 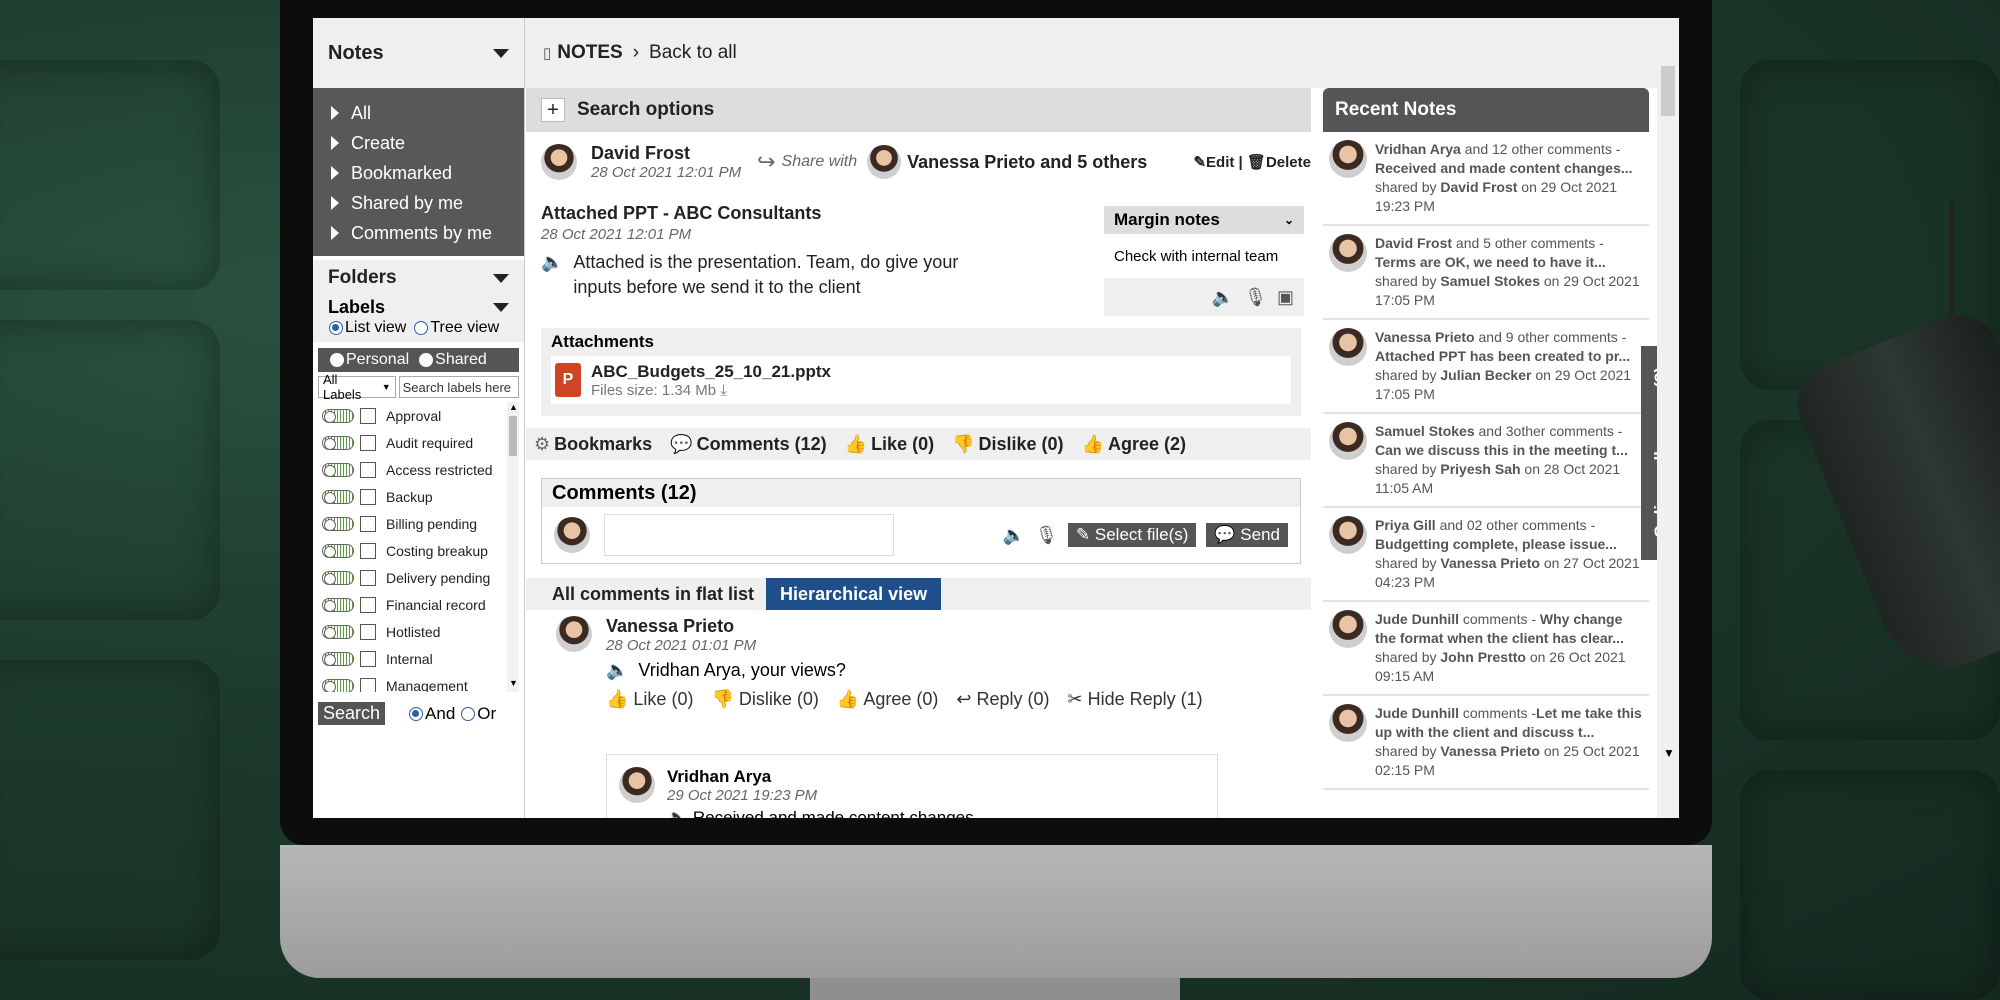 What do you see at coordinates (1255, 297) in the screenshot?
I see `microphone-icon: 🎙` at bounding box center [1255, 297].